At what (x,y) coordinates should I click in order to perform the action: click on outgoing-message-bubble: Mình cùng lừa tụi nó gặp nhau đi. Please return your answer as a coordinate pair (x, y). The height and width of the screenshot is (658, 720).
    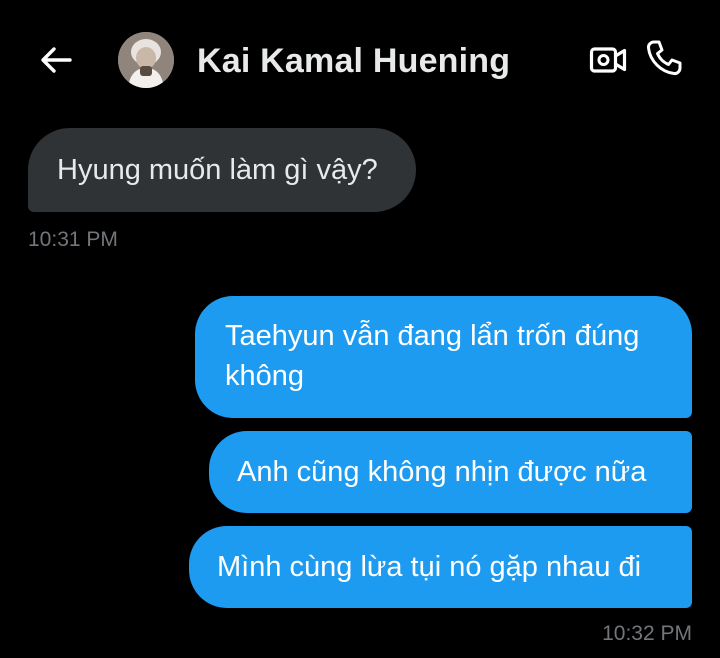
    Looking at the image, I should click on (440, 567).